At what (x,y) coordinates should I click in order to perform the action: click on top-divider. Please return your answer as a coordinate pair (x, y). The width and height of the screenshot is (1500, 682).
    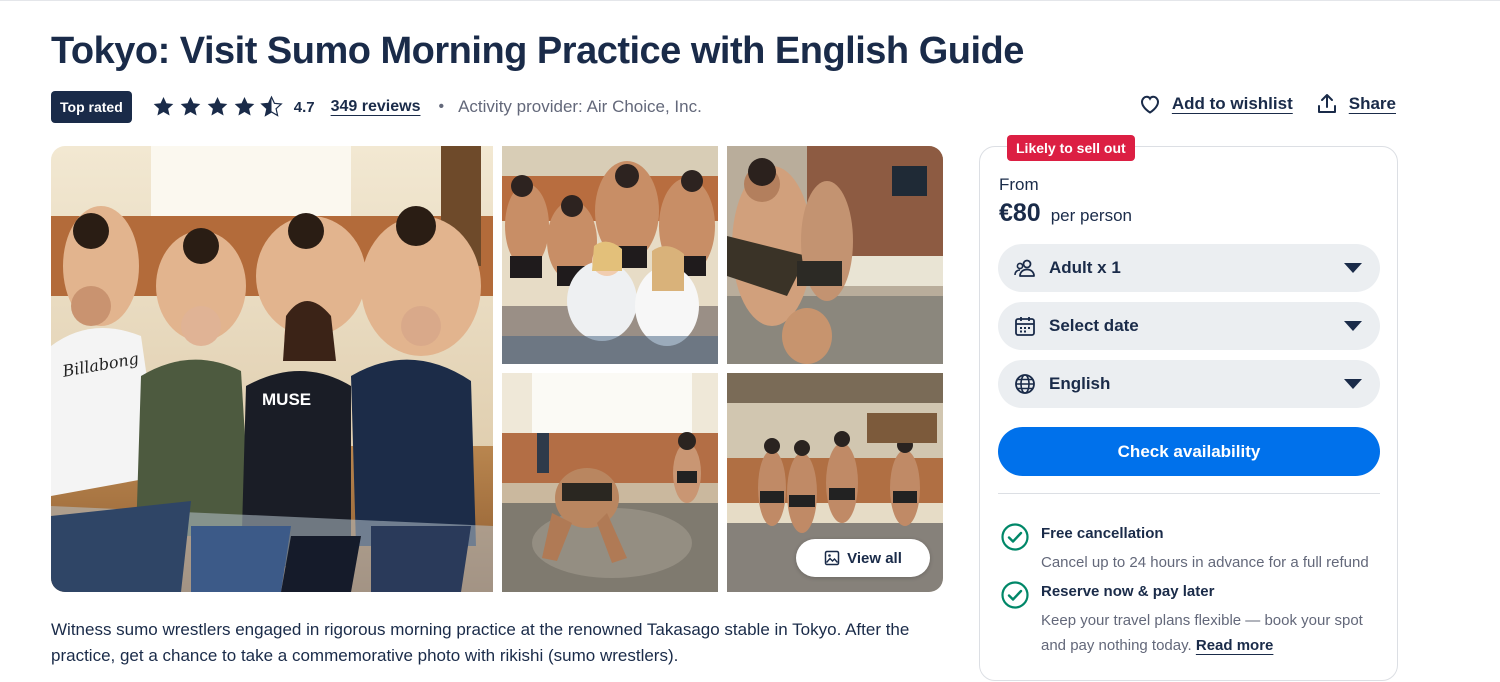
    Looking at the image, I should click on (750, 0).